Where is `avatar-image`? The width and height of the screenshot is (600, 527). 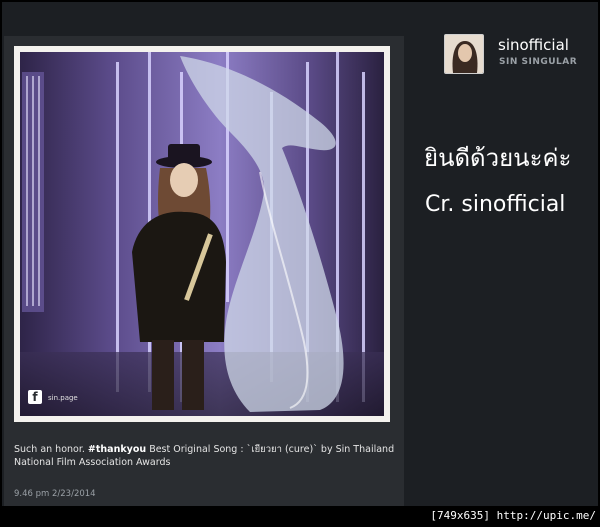 avatar-image is located at coordinates (464, 54).